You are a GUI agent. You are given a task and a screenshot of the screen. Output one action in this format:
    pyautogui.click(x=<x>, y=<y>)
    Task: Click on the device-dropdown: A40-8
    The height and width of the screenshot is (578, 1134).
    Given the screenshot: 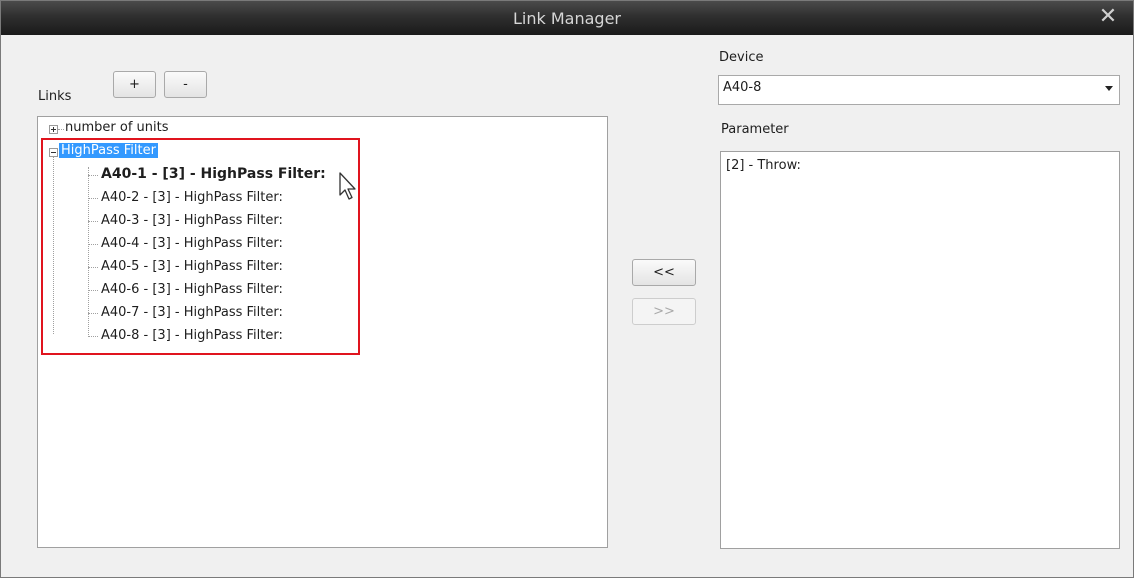 What is the action you would take?
    pyautogui.click(x=919, y=90)
    